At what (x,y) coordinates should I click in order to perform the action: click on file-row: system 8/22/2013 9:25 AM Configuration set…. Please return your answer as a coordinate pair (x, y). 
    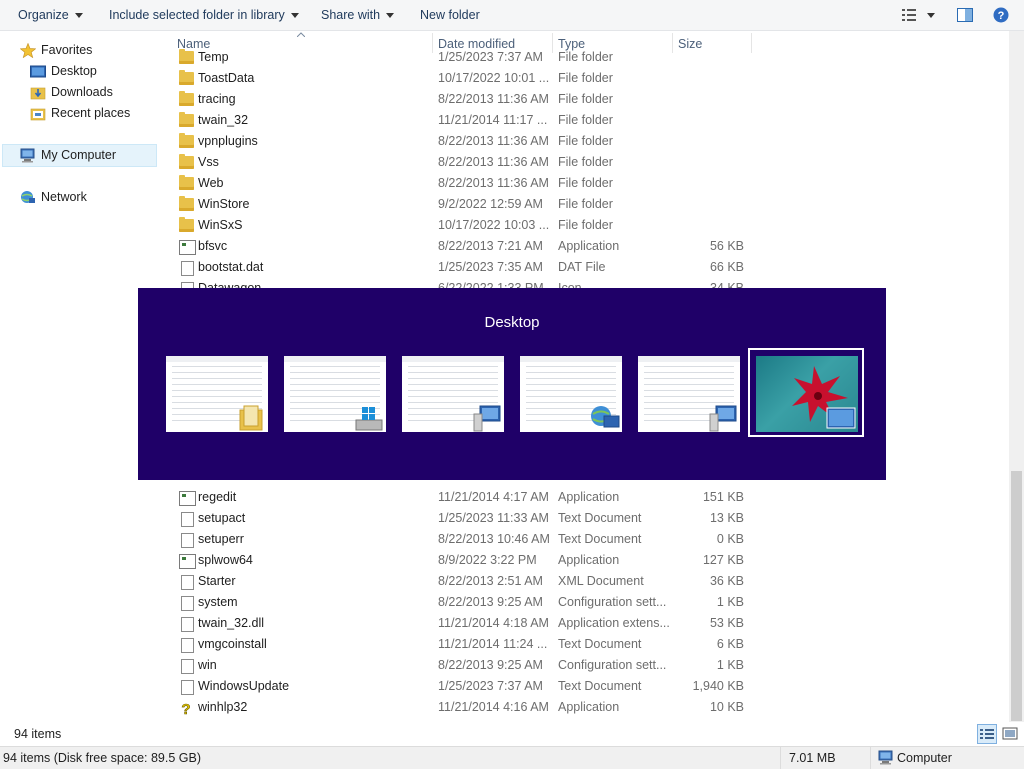
    Looking at the image, I should click on (470, 602).